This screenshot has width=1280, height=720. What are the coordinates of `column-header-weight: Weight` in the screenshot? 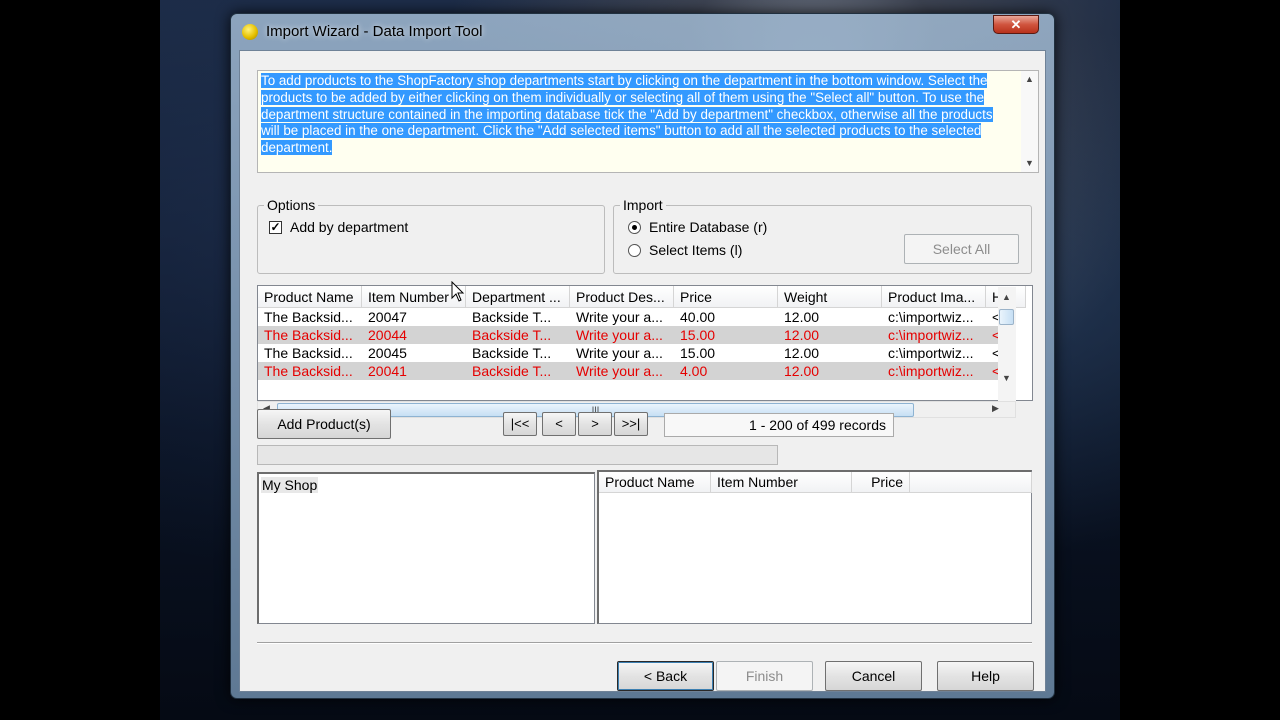 It's located at (830, 297).